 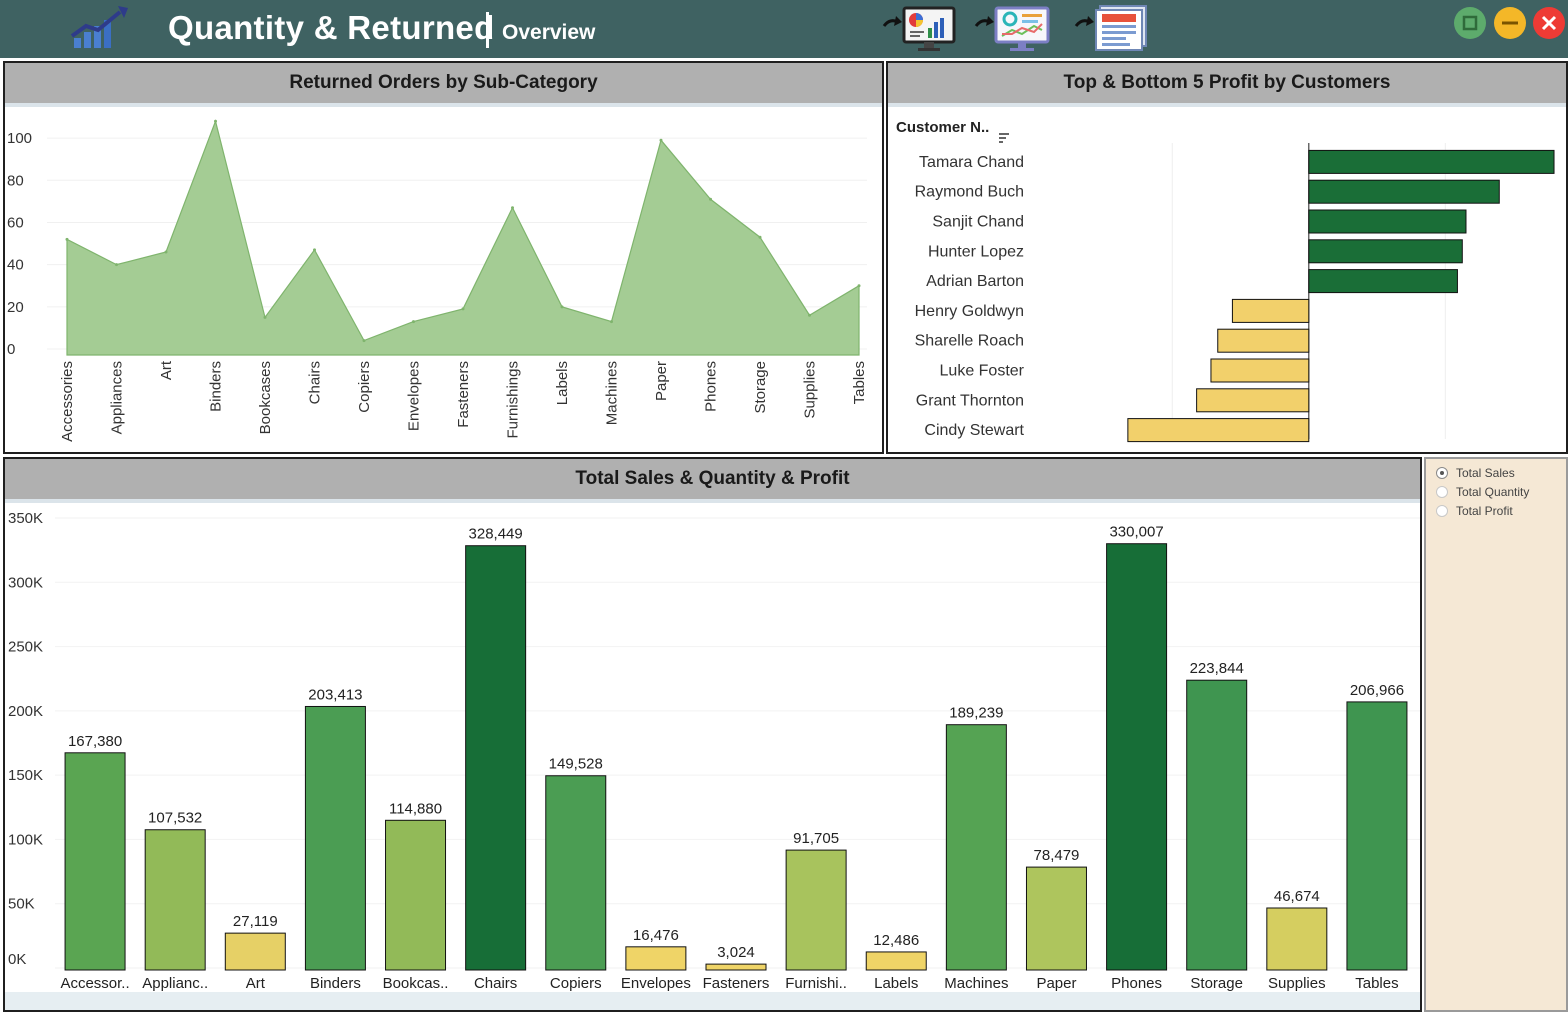 I want to click on bar-value-label: 91,705, so click(x=816, y=838).